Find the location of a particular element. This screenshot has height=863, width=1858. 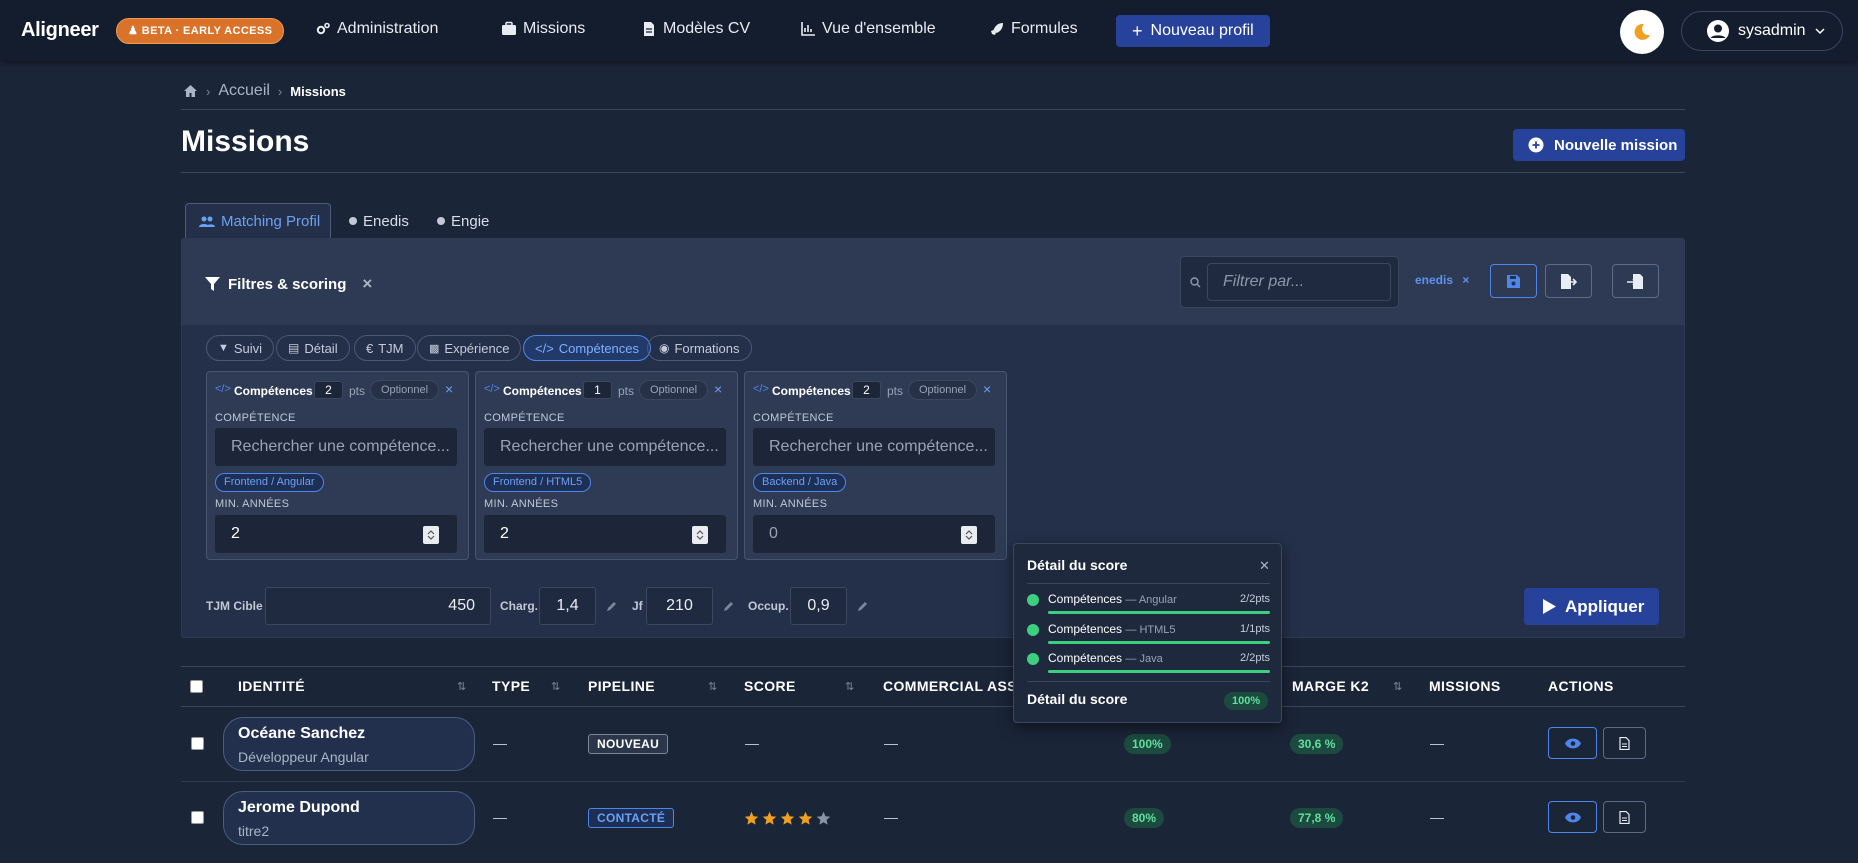

select-all-checkbox is located at coordinates (196, 686).